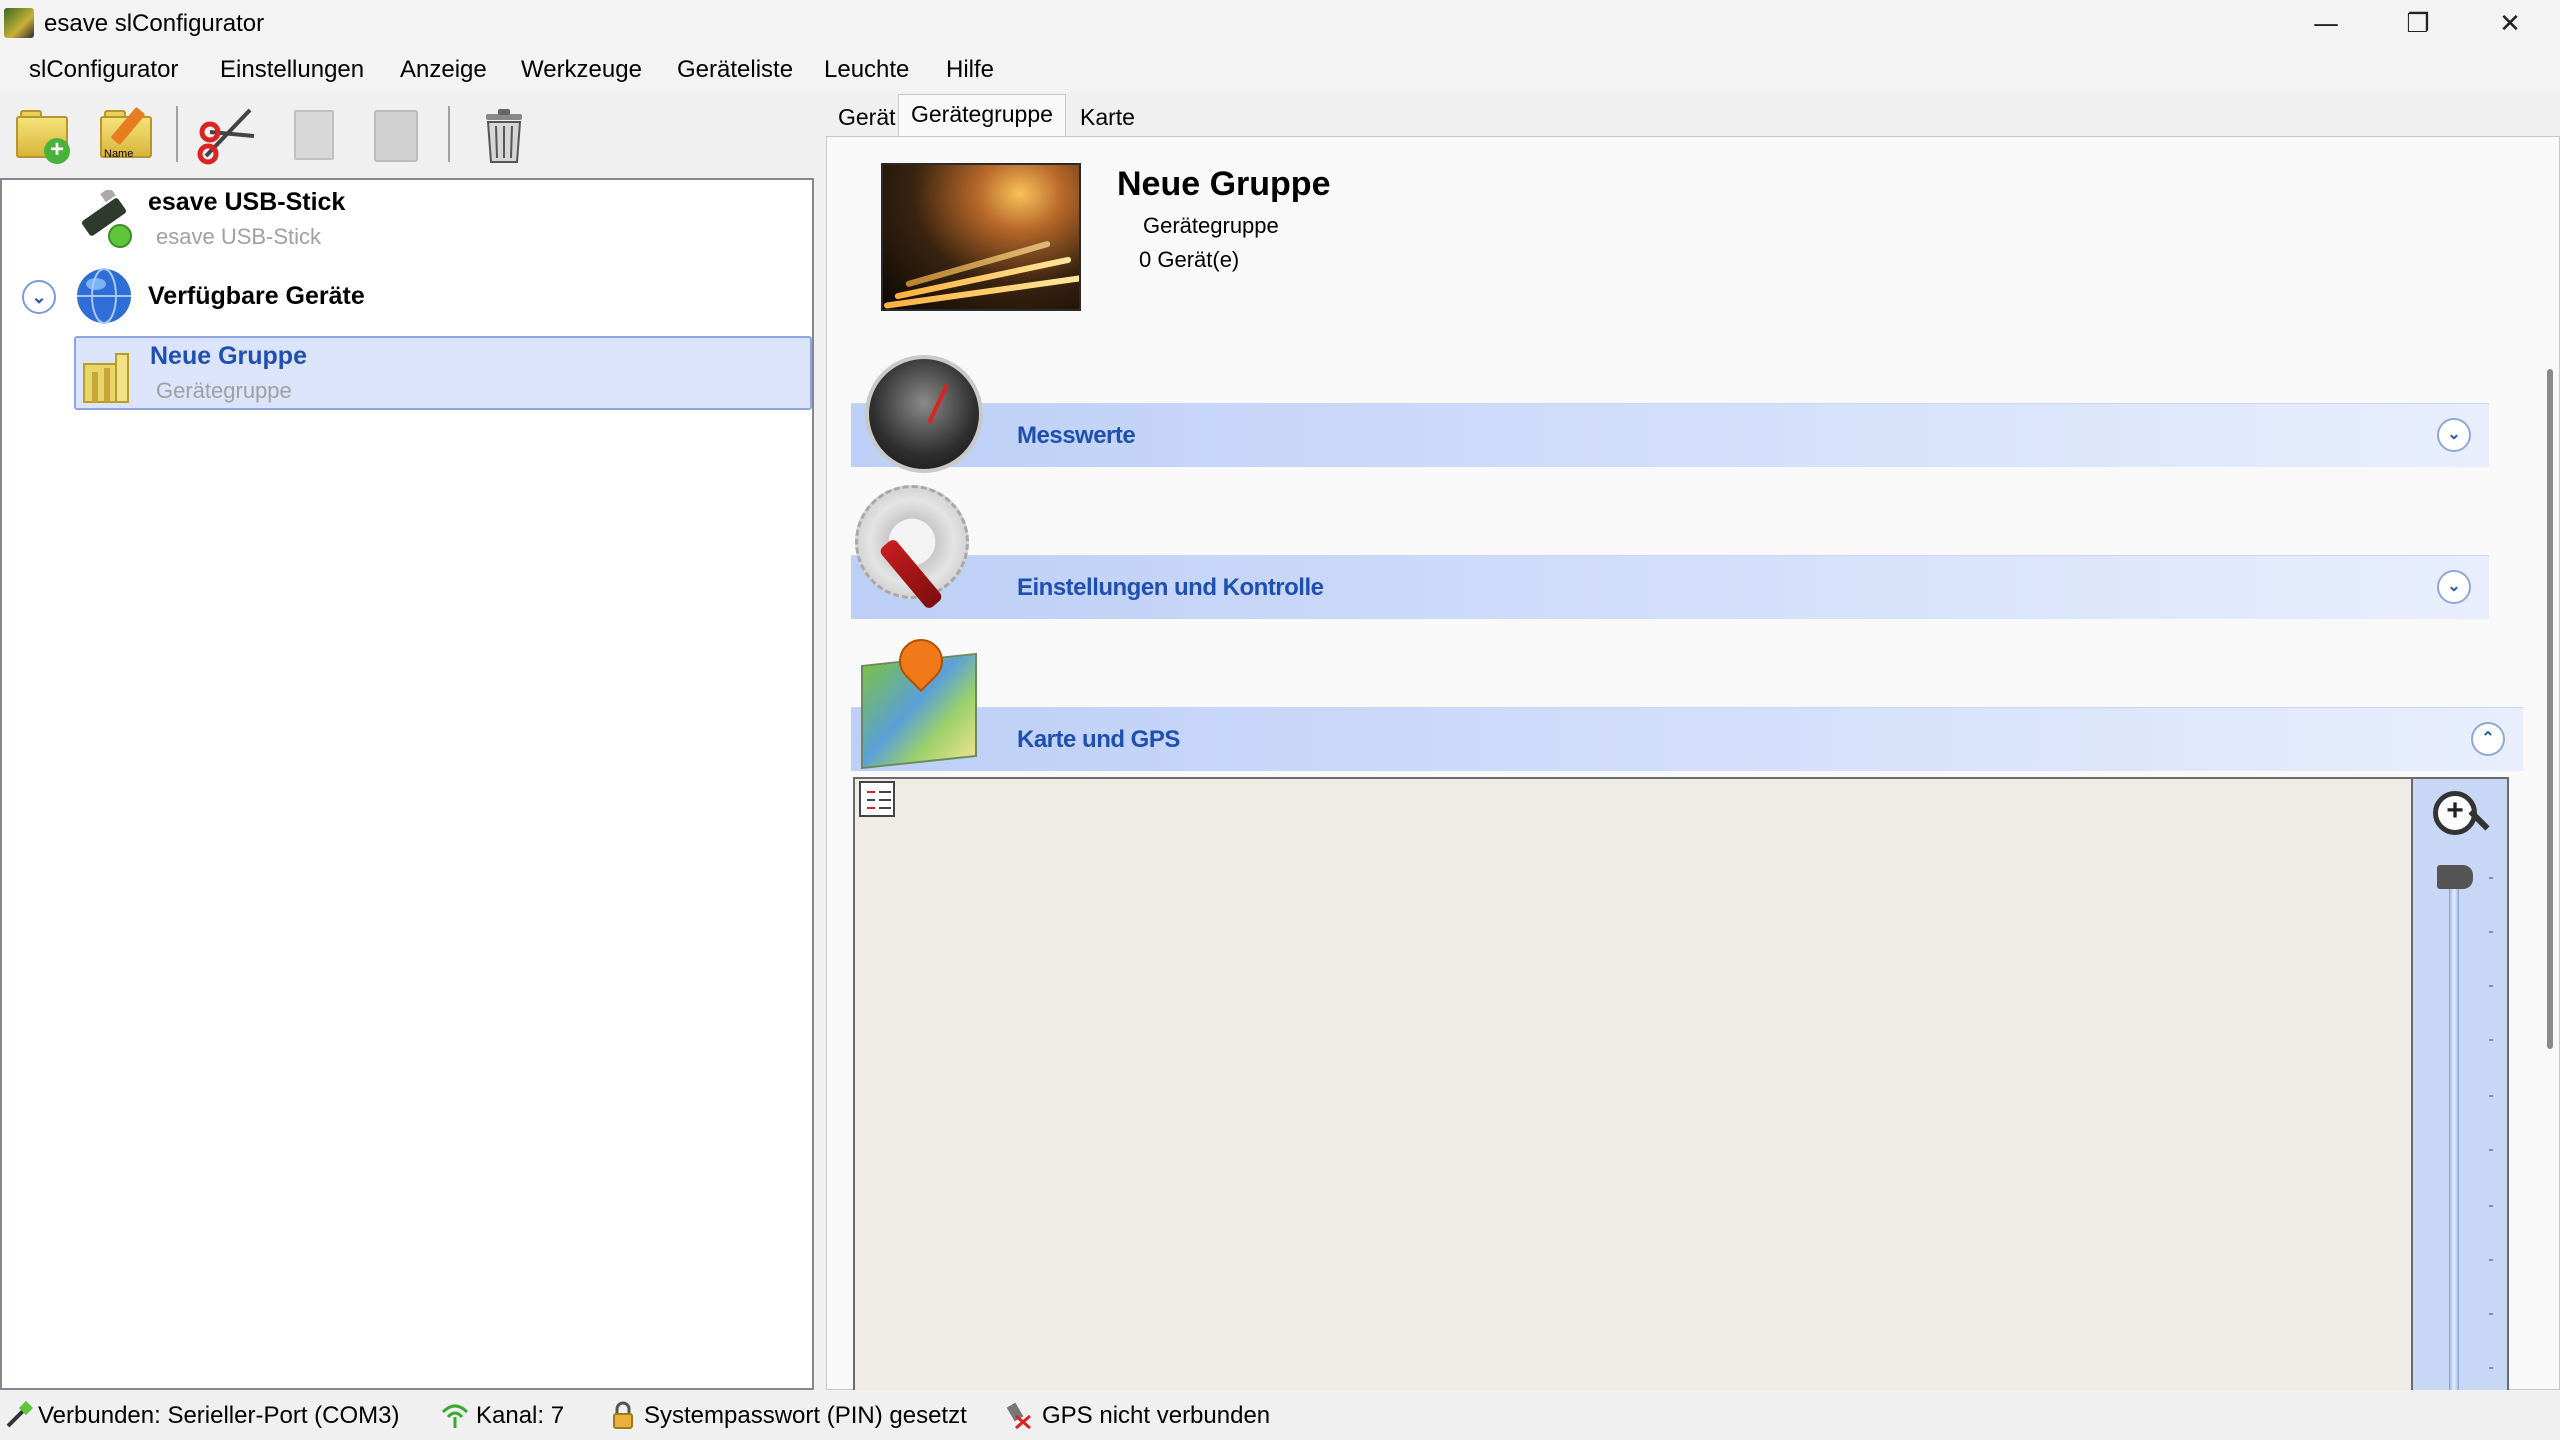  Describe the element at coordinates (910, 701) in the screenshot. I see `map-pin-icon` at that location.